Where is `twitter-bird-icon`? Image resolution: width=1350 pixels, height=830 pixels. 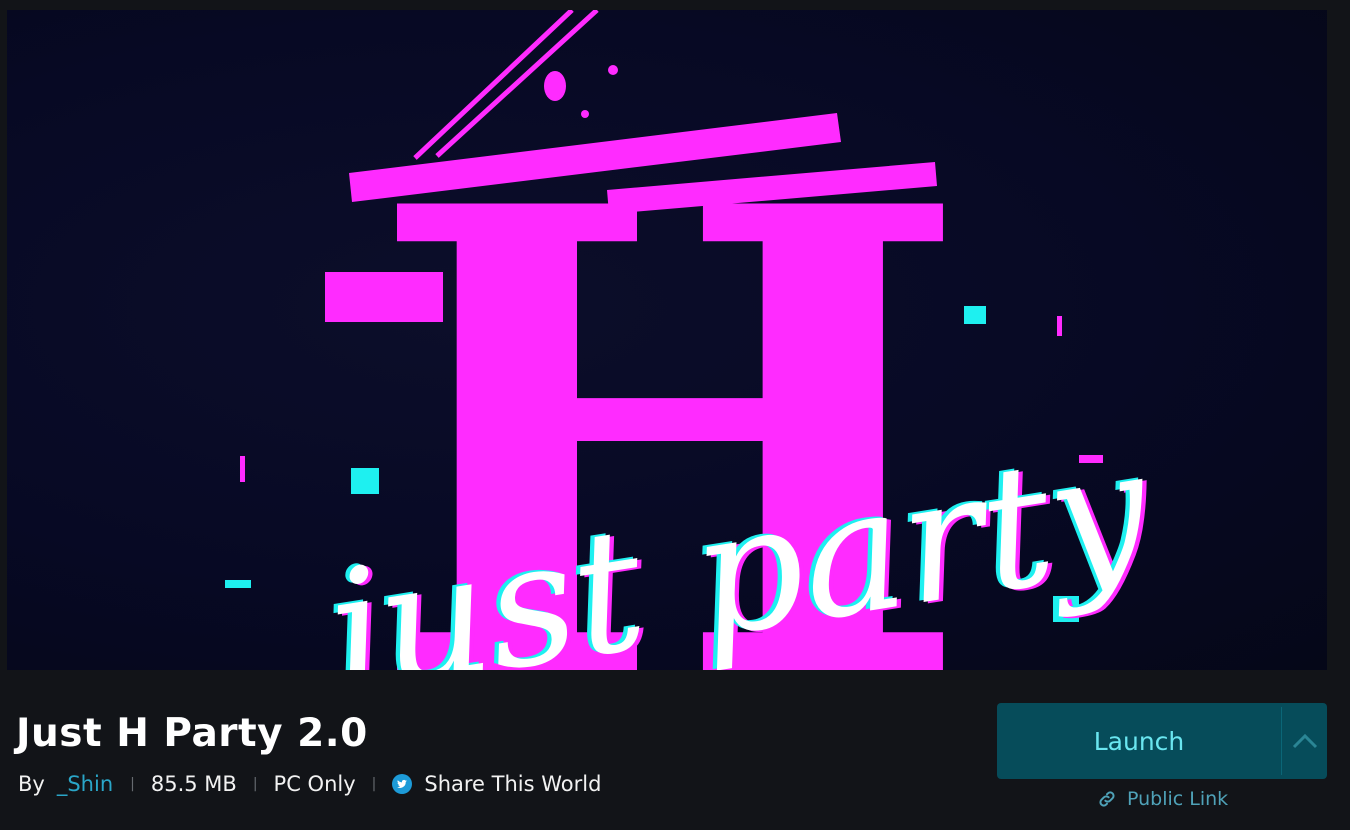 twitter-bird-icon is located at coordinates (402, 784).